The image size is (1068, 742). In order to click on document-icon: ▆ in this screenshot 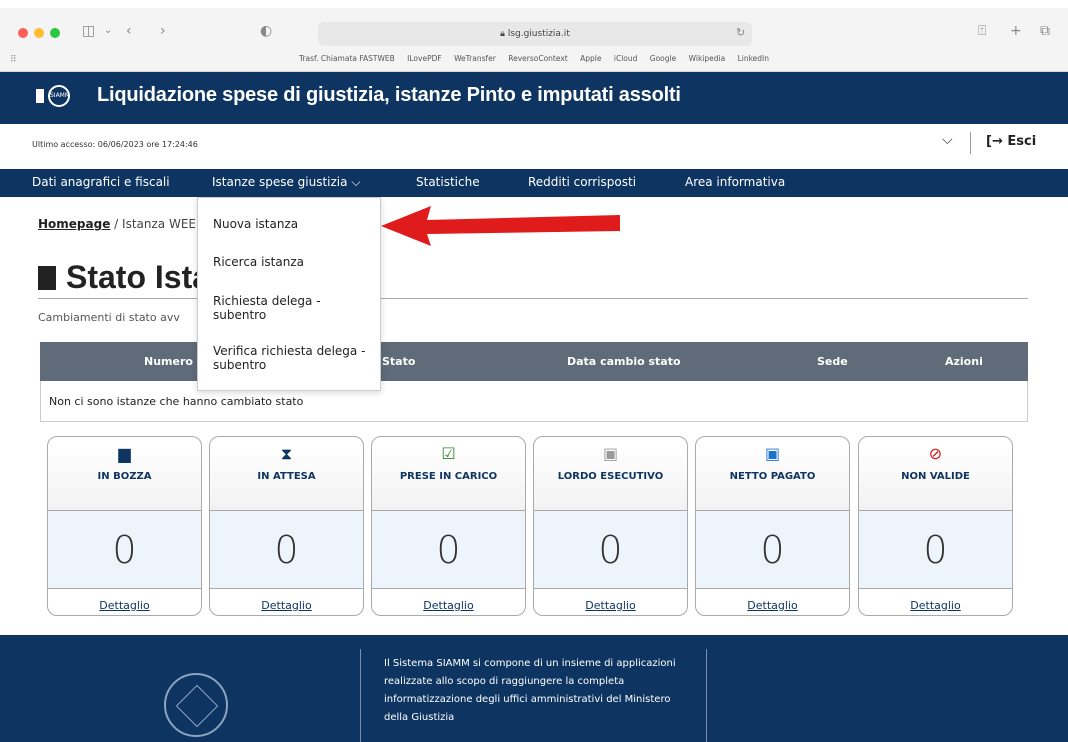, I will do `click(124, 453)`.